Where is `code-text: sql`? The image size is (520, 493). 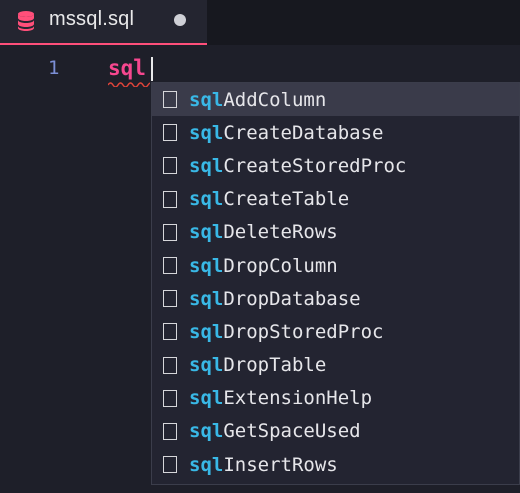
code-text: sql is located at coordinates (127, 68).